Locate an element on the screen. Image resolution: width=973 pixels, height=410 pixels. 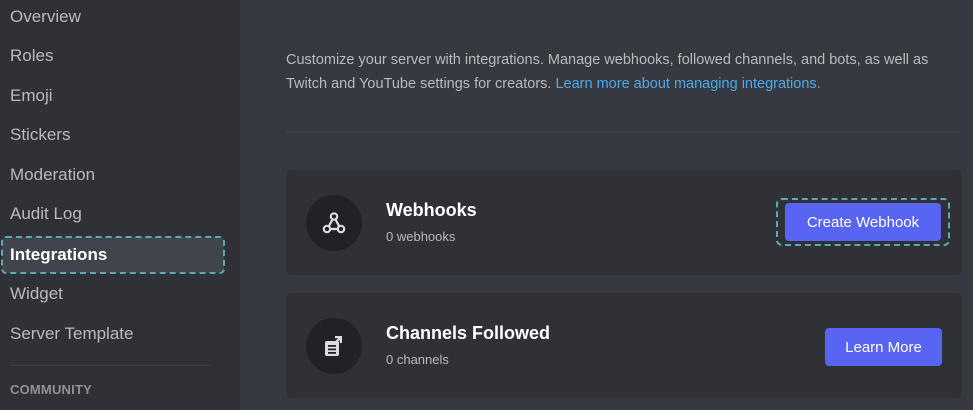
learn-more-integrations-link: Learn more about managing integrations. is located at coordinates (687, 84).